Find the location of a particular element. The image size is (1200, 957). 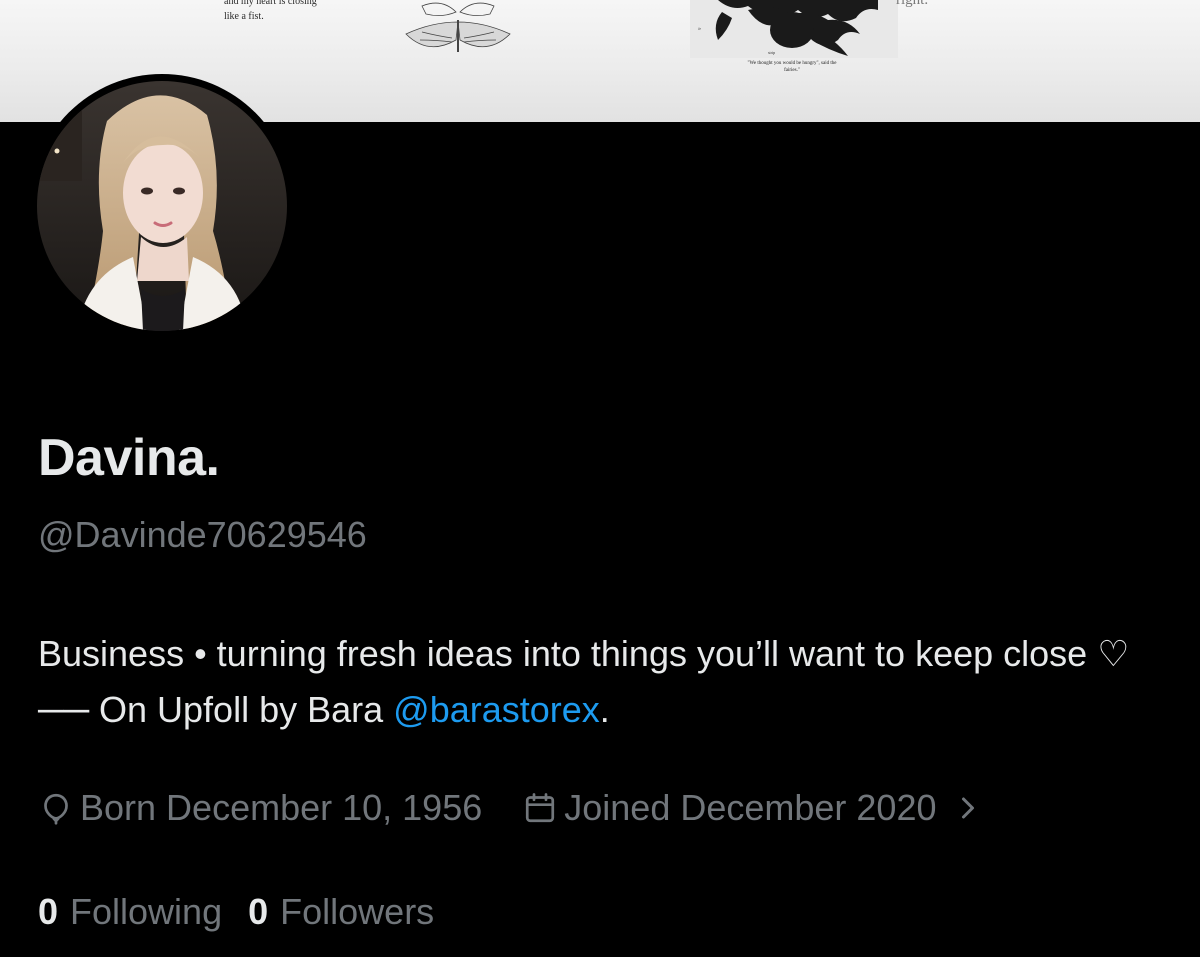

followers-count: 0 is located at coordinates (258, 911).